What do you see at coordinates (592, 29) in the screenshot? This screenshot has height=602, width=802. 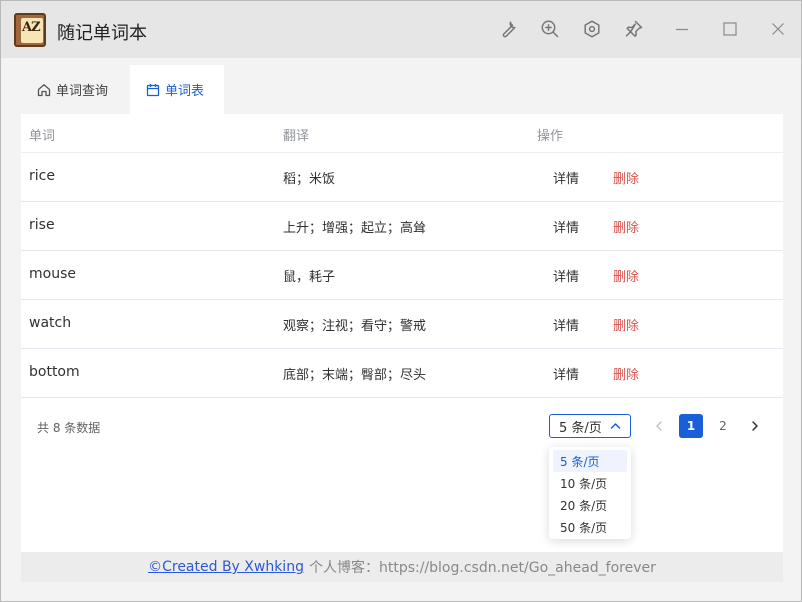 I see `settings-hex-icon` at bounding box center [592, 29].